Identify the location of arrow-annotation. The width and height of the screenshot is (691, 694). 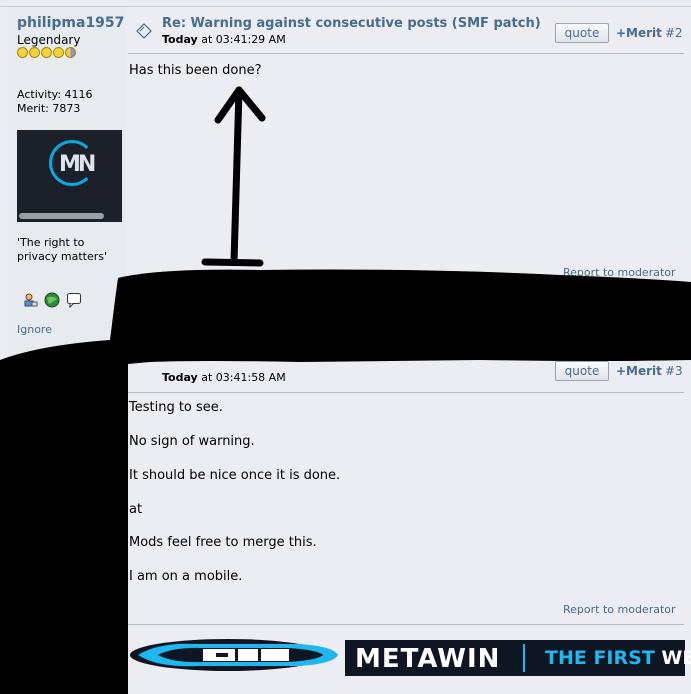
(233, 176).